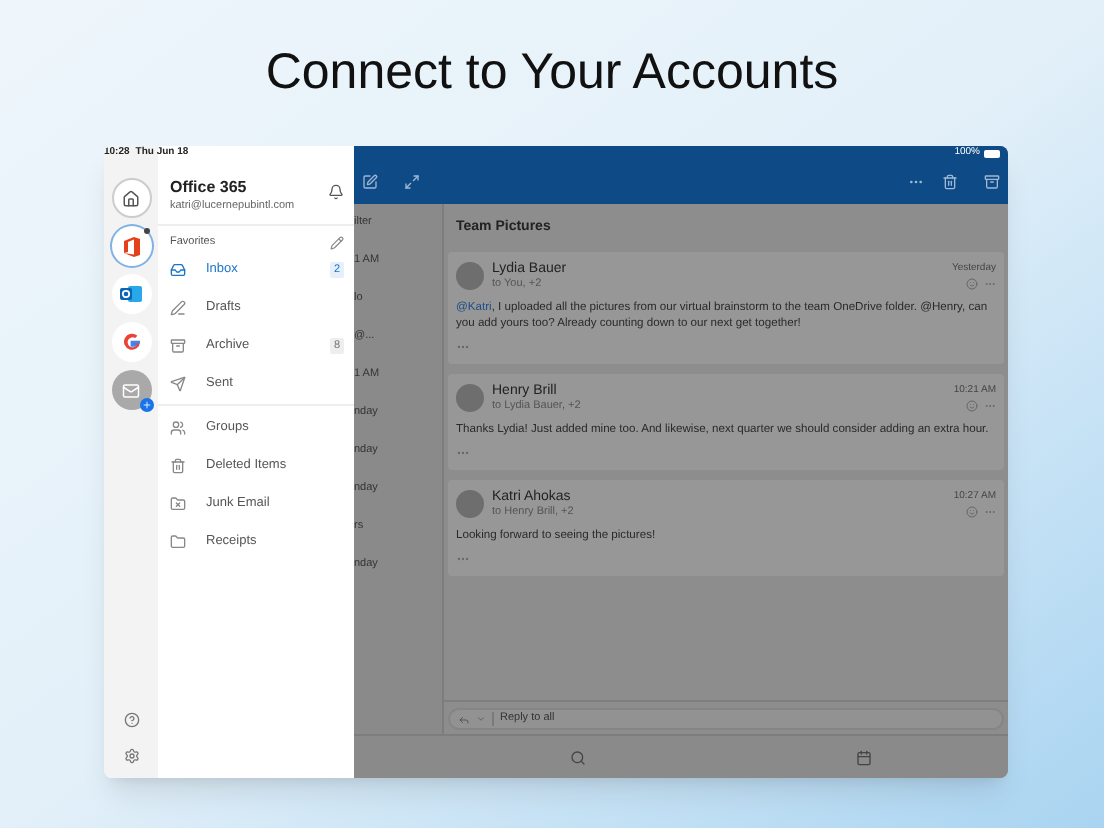  I want to click on search-icon, so click(577, 757).